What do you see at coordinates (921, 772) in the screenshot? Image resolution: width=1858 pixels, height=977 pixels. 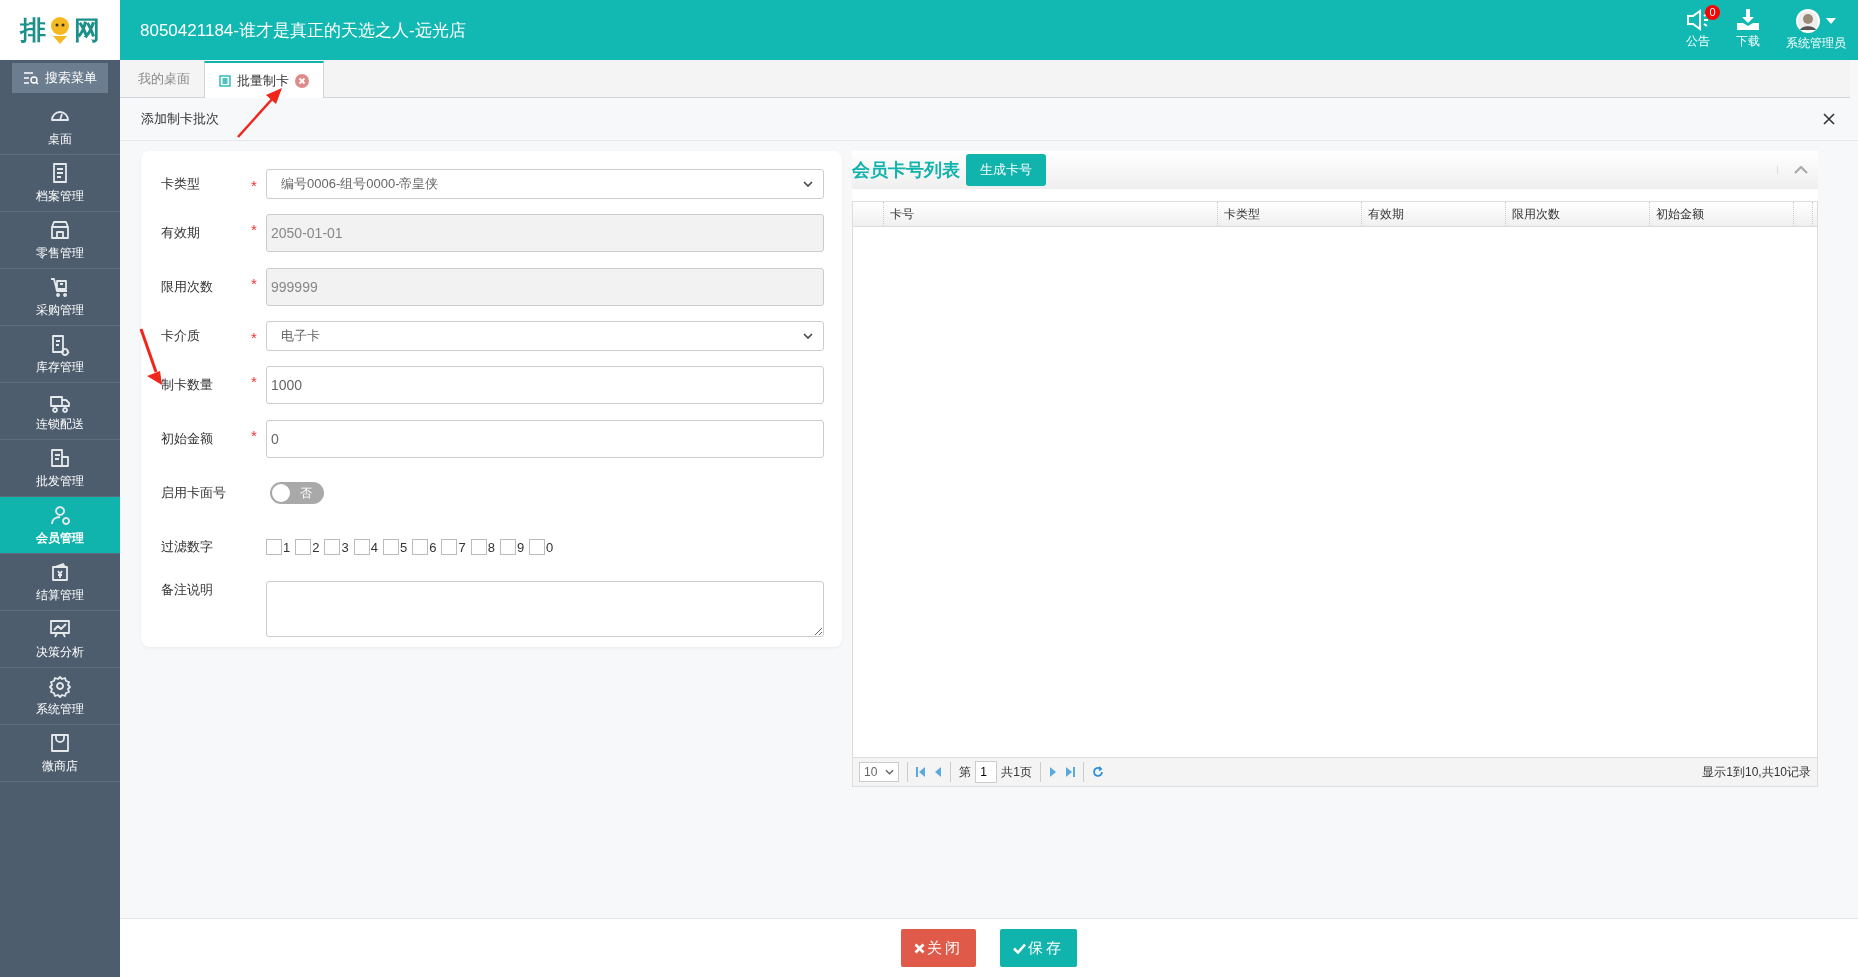 I see `first-page-icon` at bounding box center [921, 772].